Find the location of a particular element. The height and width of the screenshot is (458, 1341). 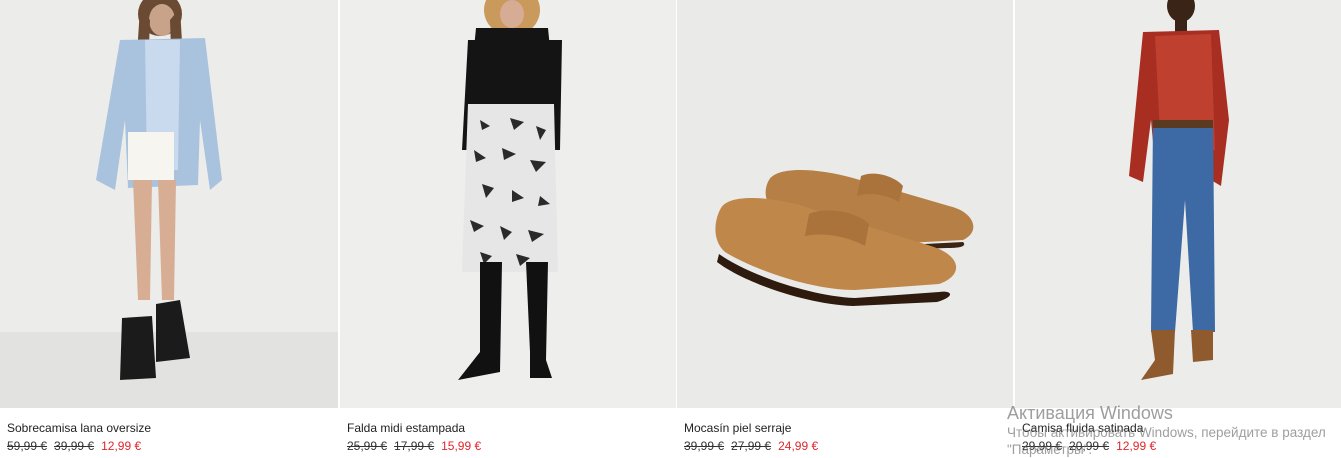

previous-price: 20,99 € is located at coordinates (1089, 446).